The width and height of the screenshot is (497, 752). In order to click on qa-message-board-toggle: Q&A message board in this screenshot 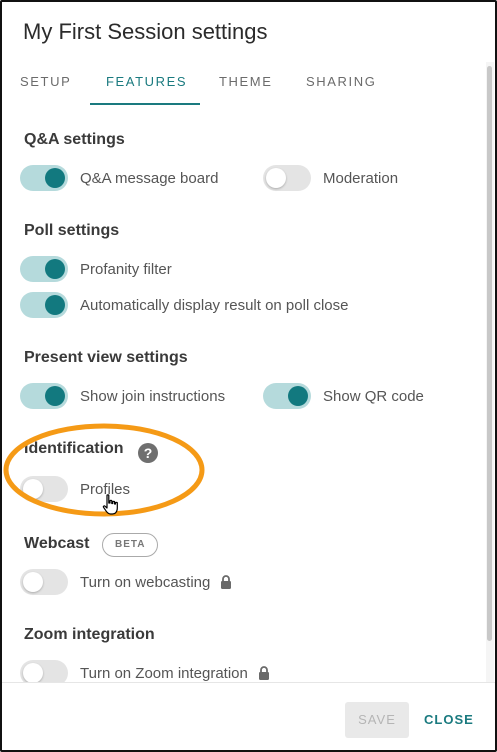, I will do `click(119, 178)`.